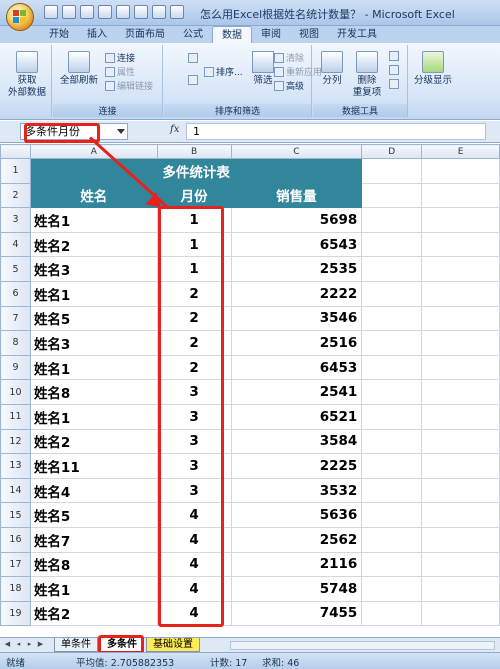 This screenshot has height=669, width=500. What do you see at coordinates (296, 220) in the screenshot?
I see `sales-cell: 5698` at bounding box center [296, 220].